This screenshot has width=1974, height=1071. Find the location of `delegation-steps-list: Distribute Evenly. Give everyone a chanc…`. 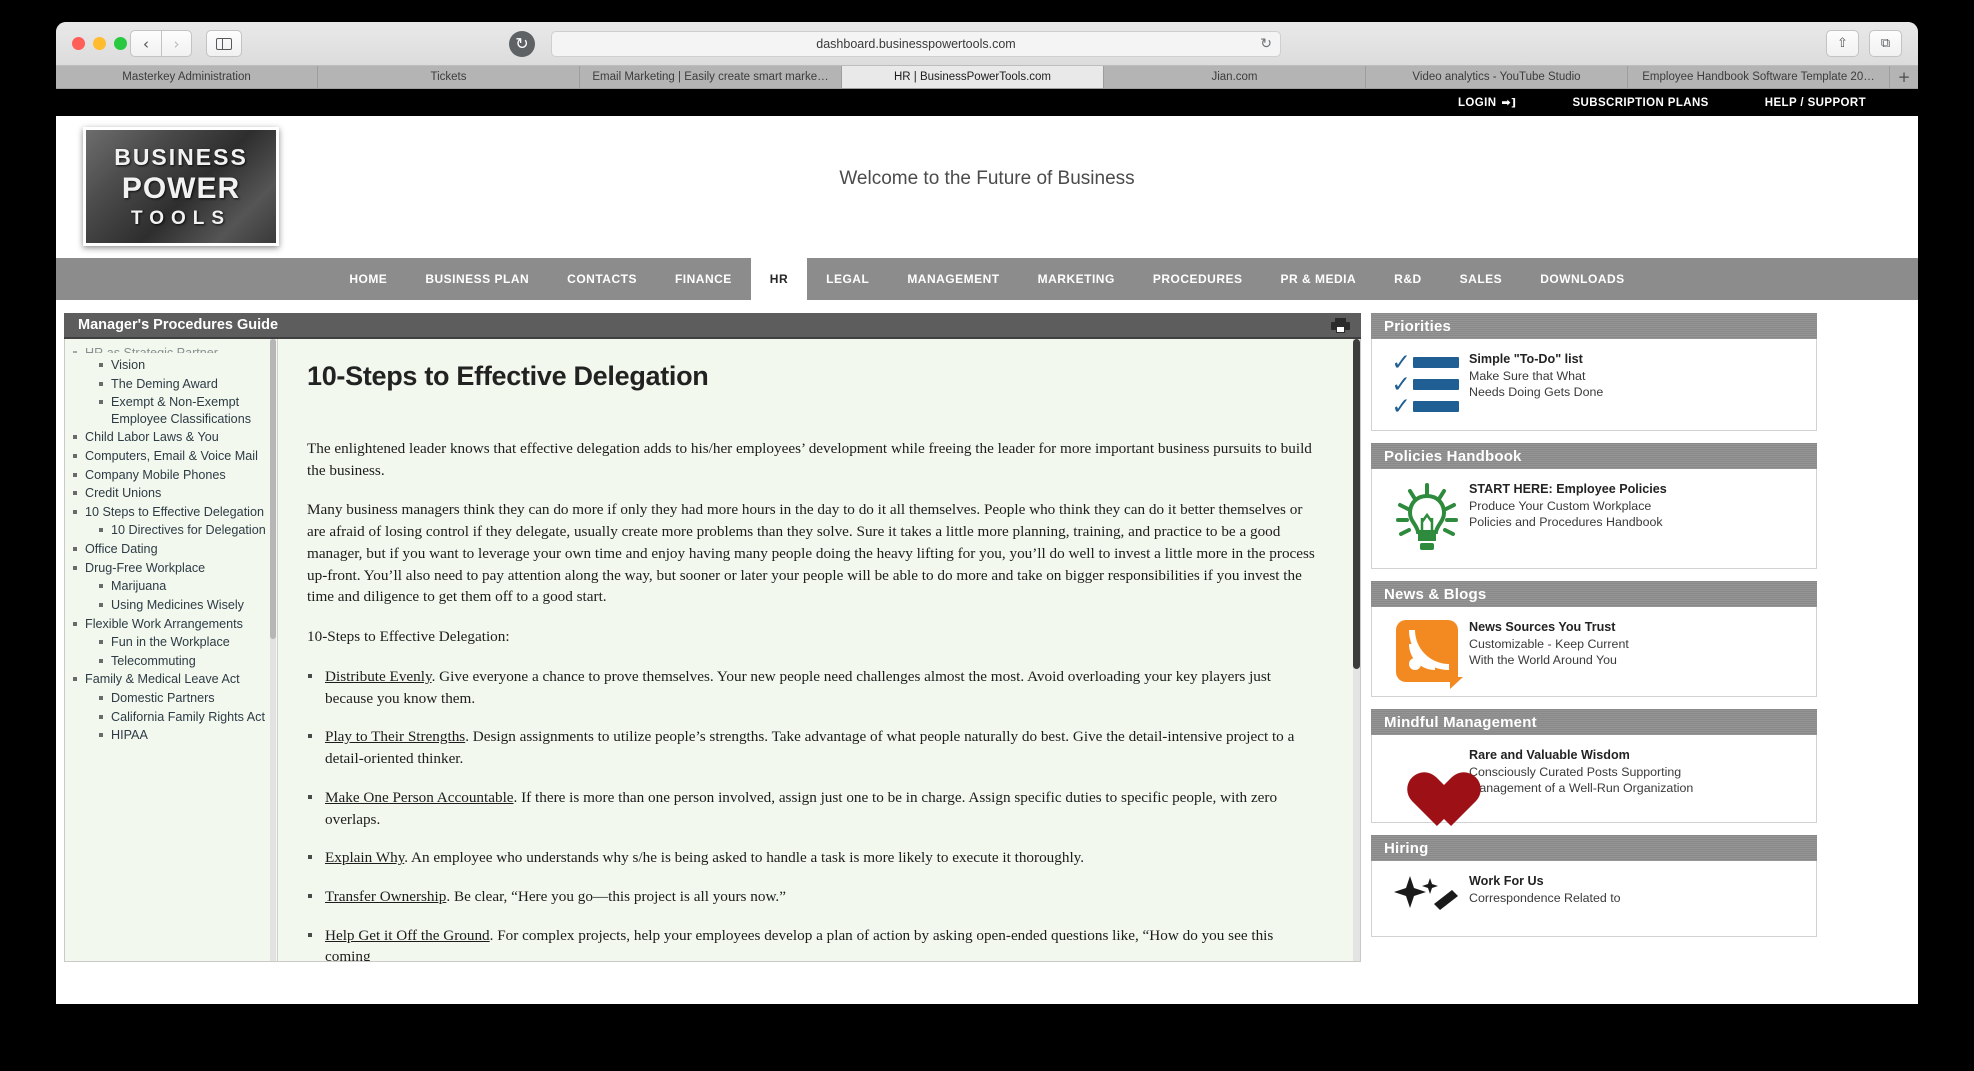

delegation-steps-list: Distribute Evenly. Give everyone a chanc… is located at coordinates (813, 813).